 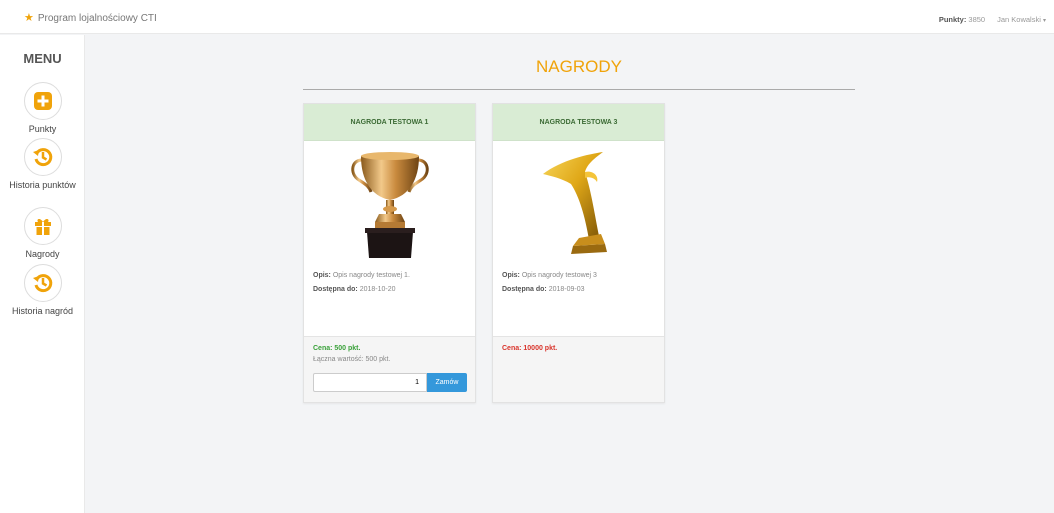 What do you see at coordinates (566, 289) in the screenshot?
I see `availability-value: 2018-09-03` at bounding box center [566, 289].